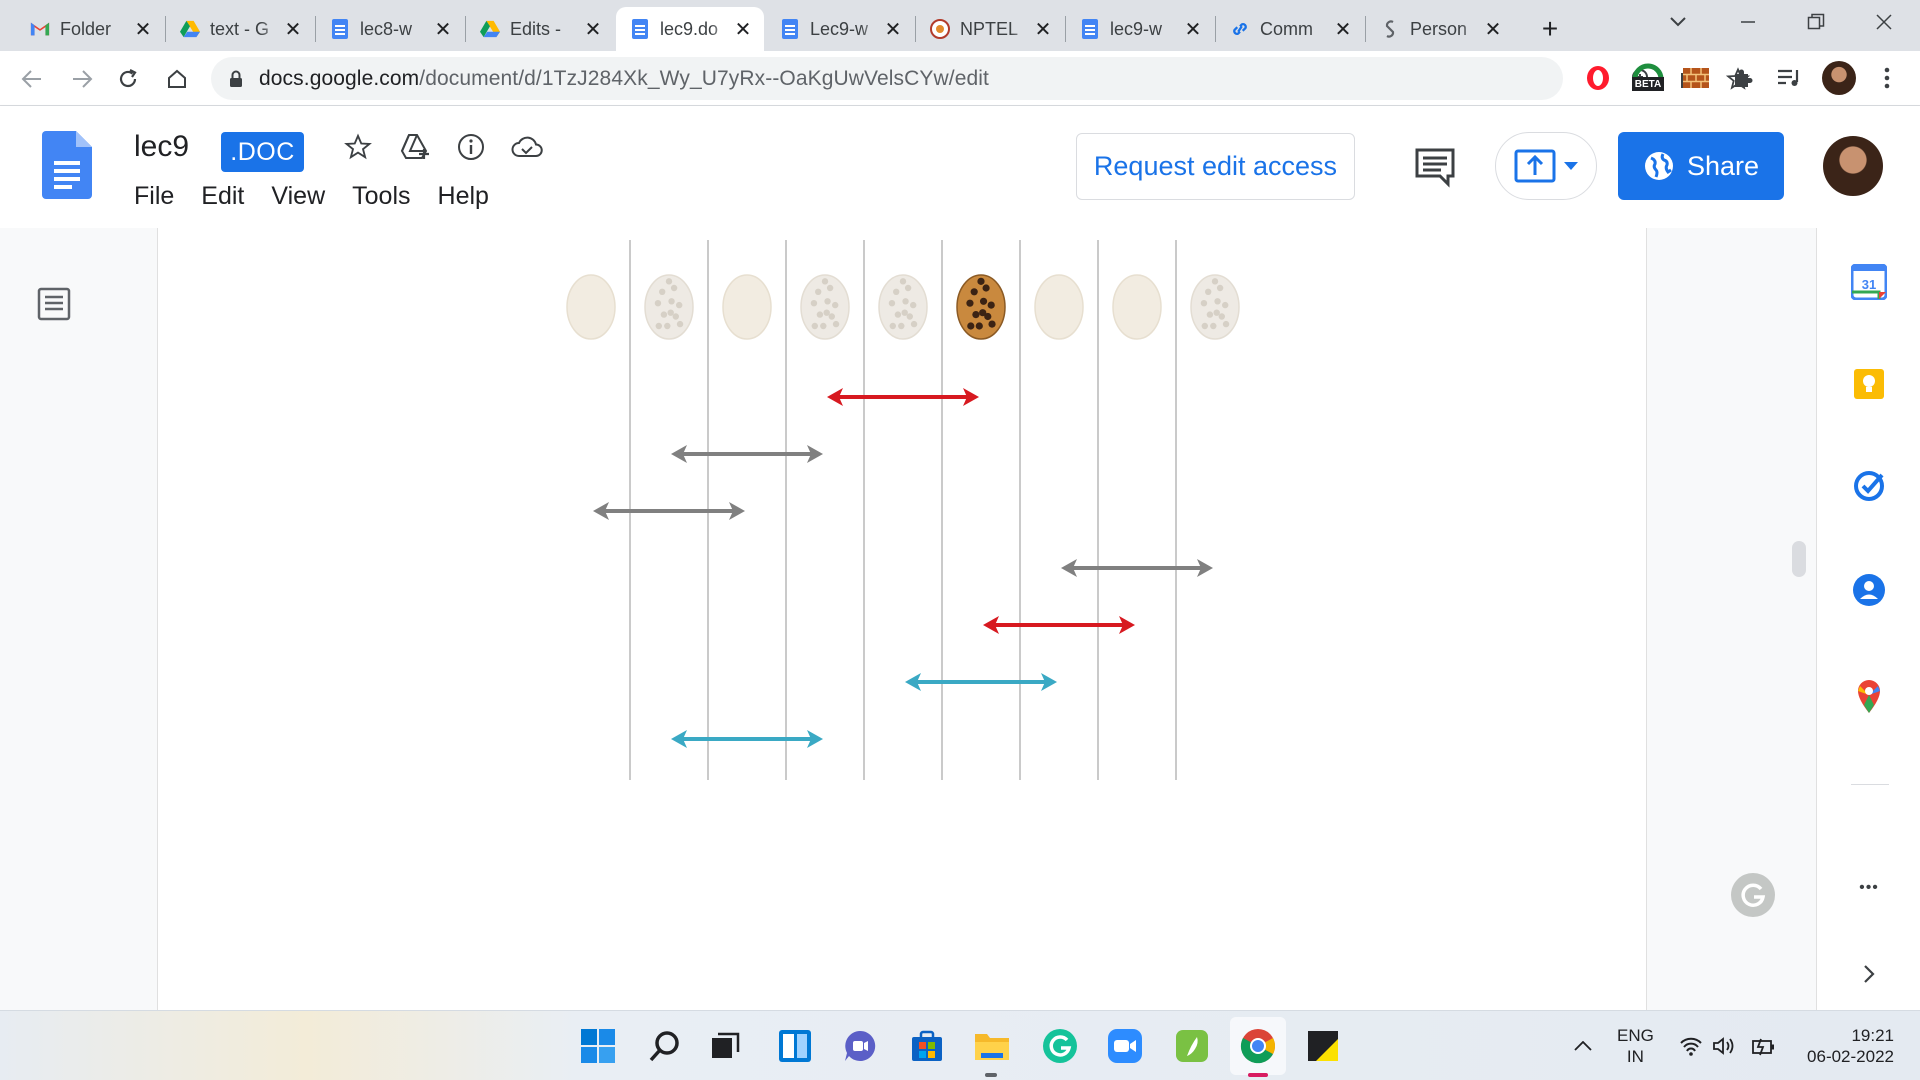  I want to click on chrome-menu-button, so click(1887, 78).